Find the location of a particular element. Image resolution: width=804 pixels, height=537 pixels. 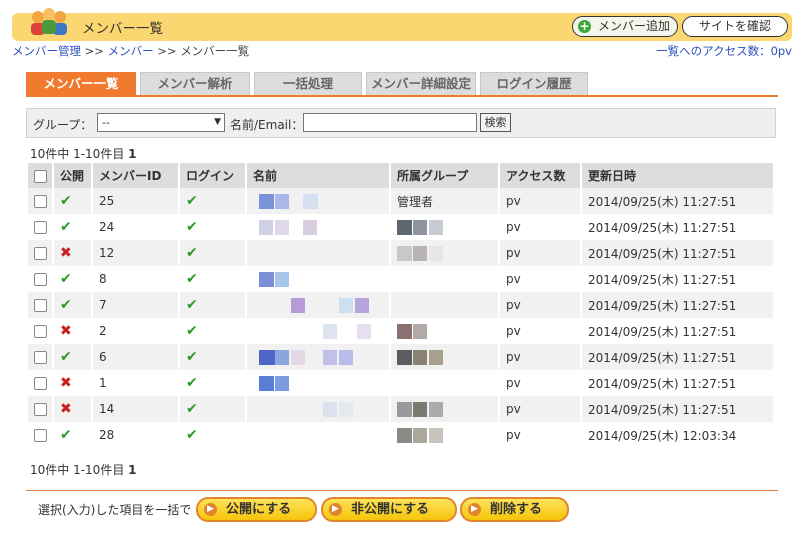

publish-button: ▶ 公開にする is located at coordinates (256, 509).